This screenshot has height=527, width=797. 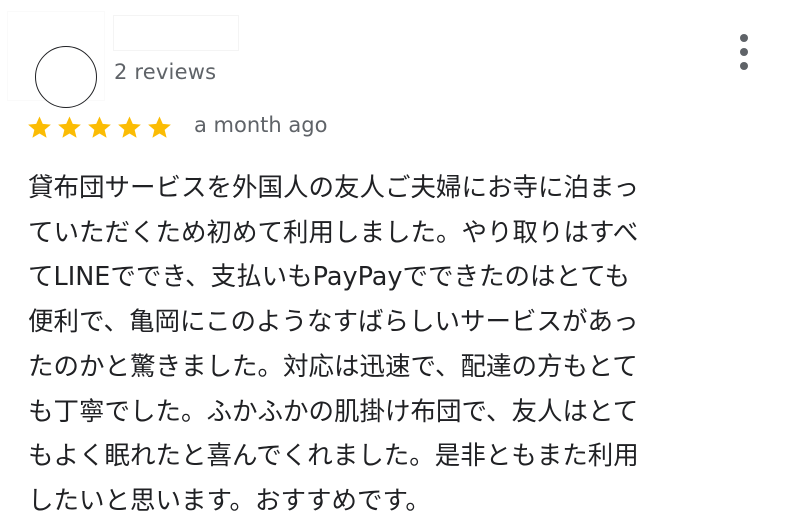 I want to click on review-text-line: も丁寧でした。ふかふかの肌掛け布団で、友人はとて, so click(x=333, y=411).